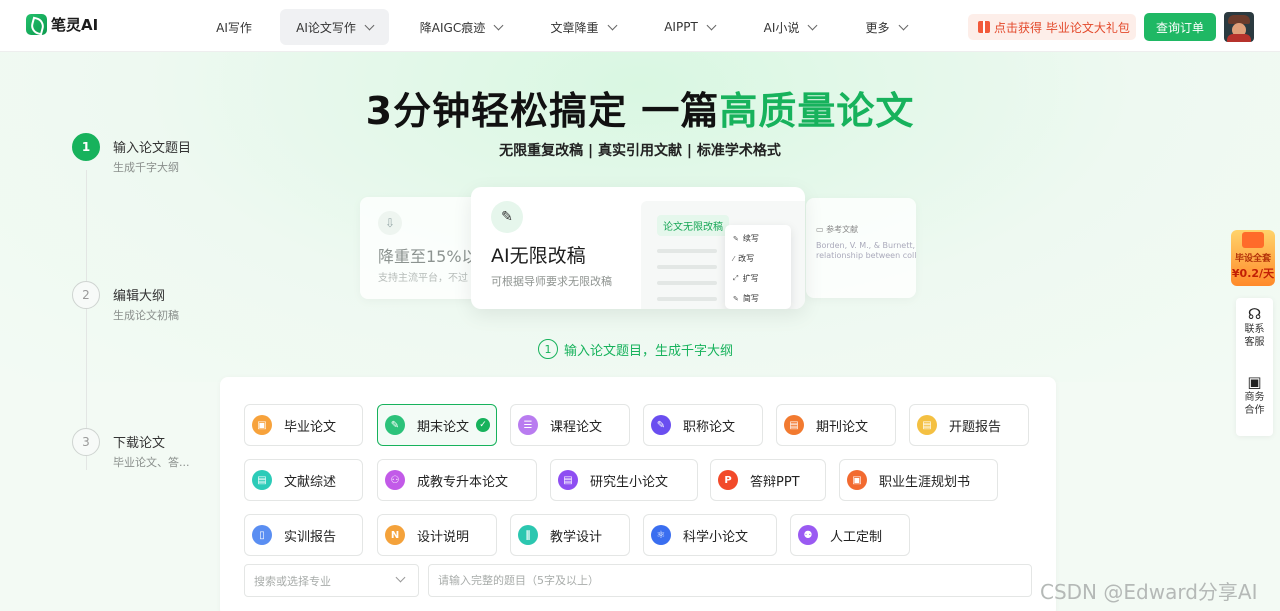 The image size is (1280, 611). What do you see at coordinates (483, 425) in the screenshot?
I see `check-icon: ✓` at bounding box center [483, 425].